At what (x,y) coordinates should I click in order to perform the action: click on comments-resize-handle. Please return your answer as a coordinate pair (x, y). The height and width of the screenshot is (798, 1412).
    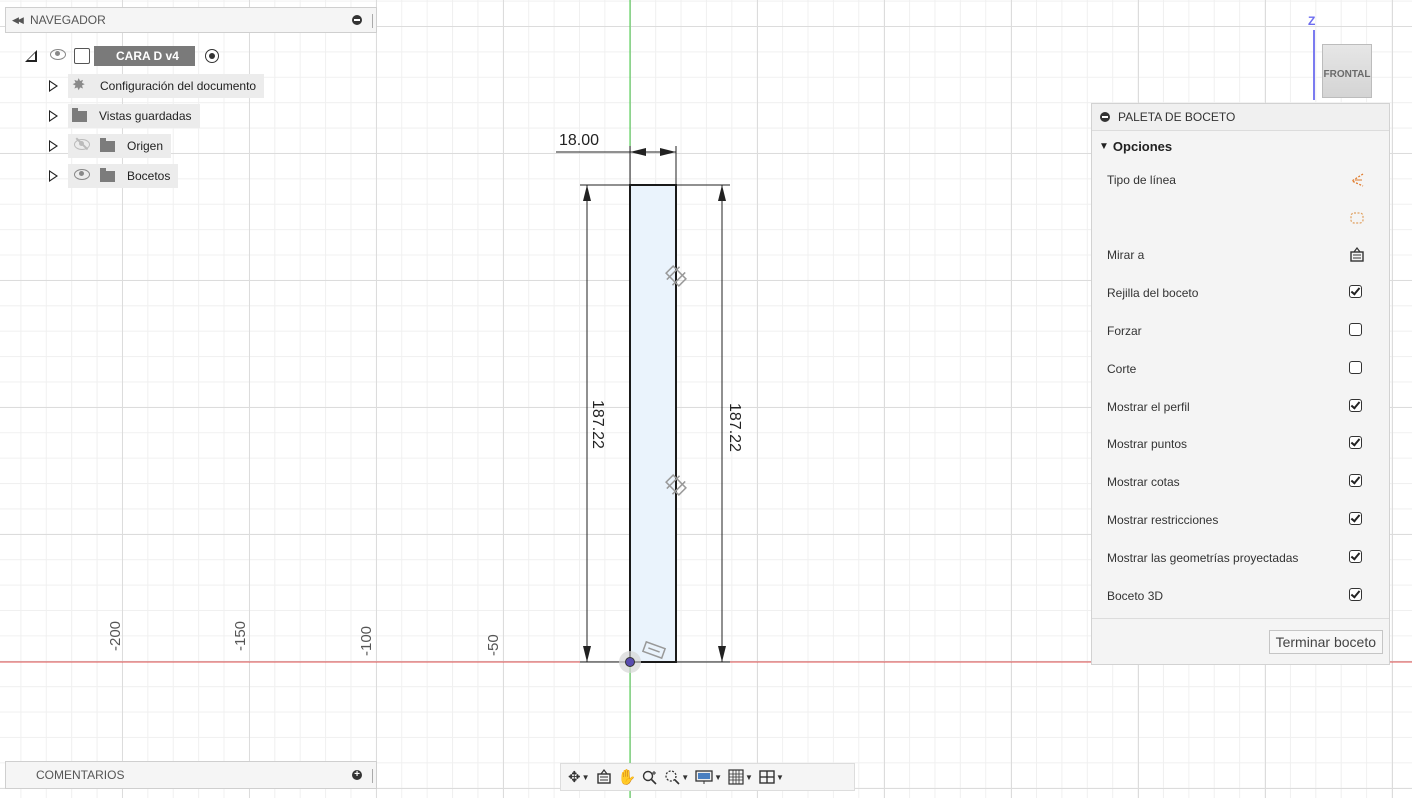
    Looking at the image, I should click on (372, 776).